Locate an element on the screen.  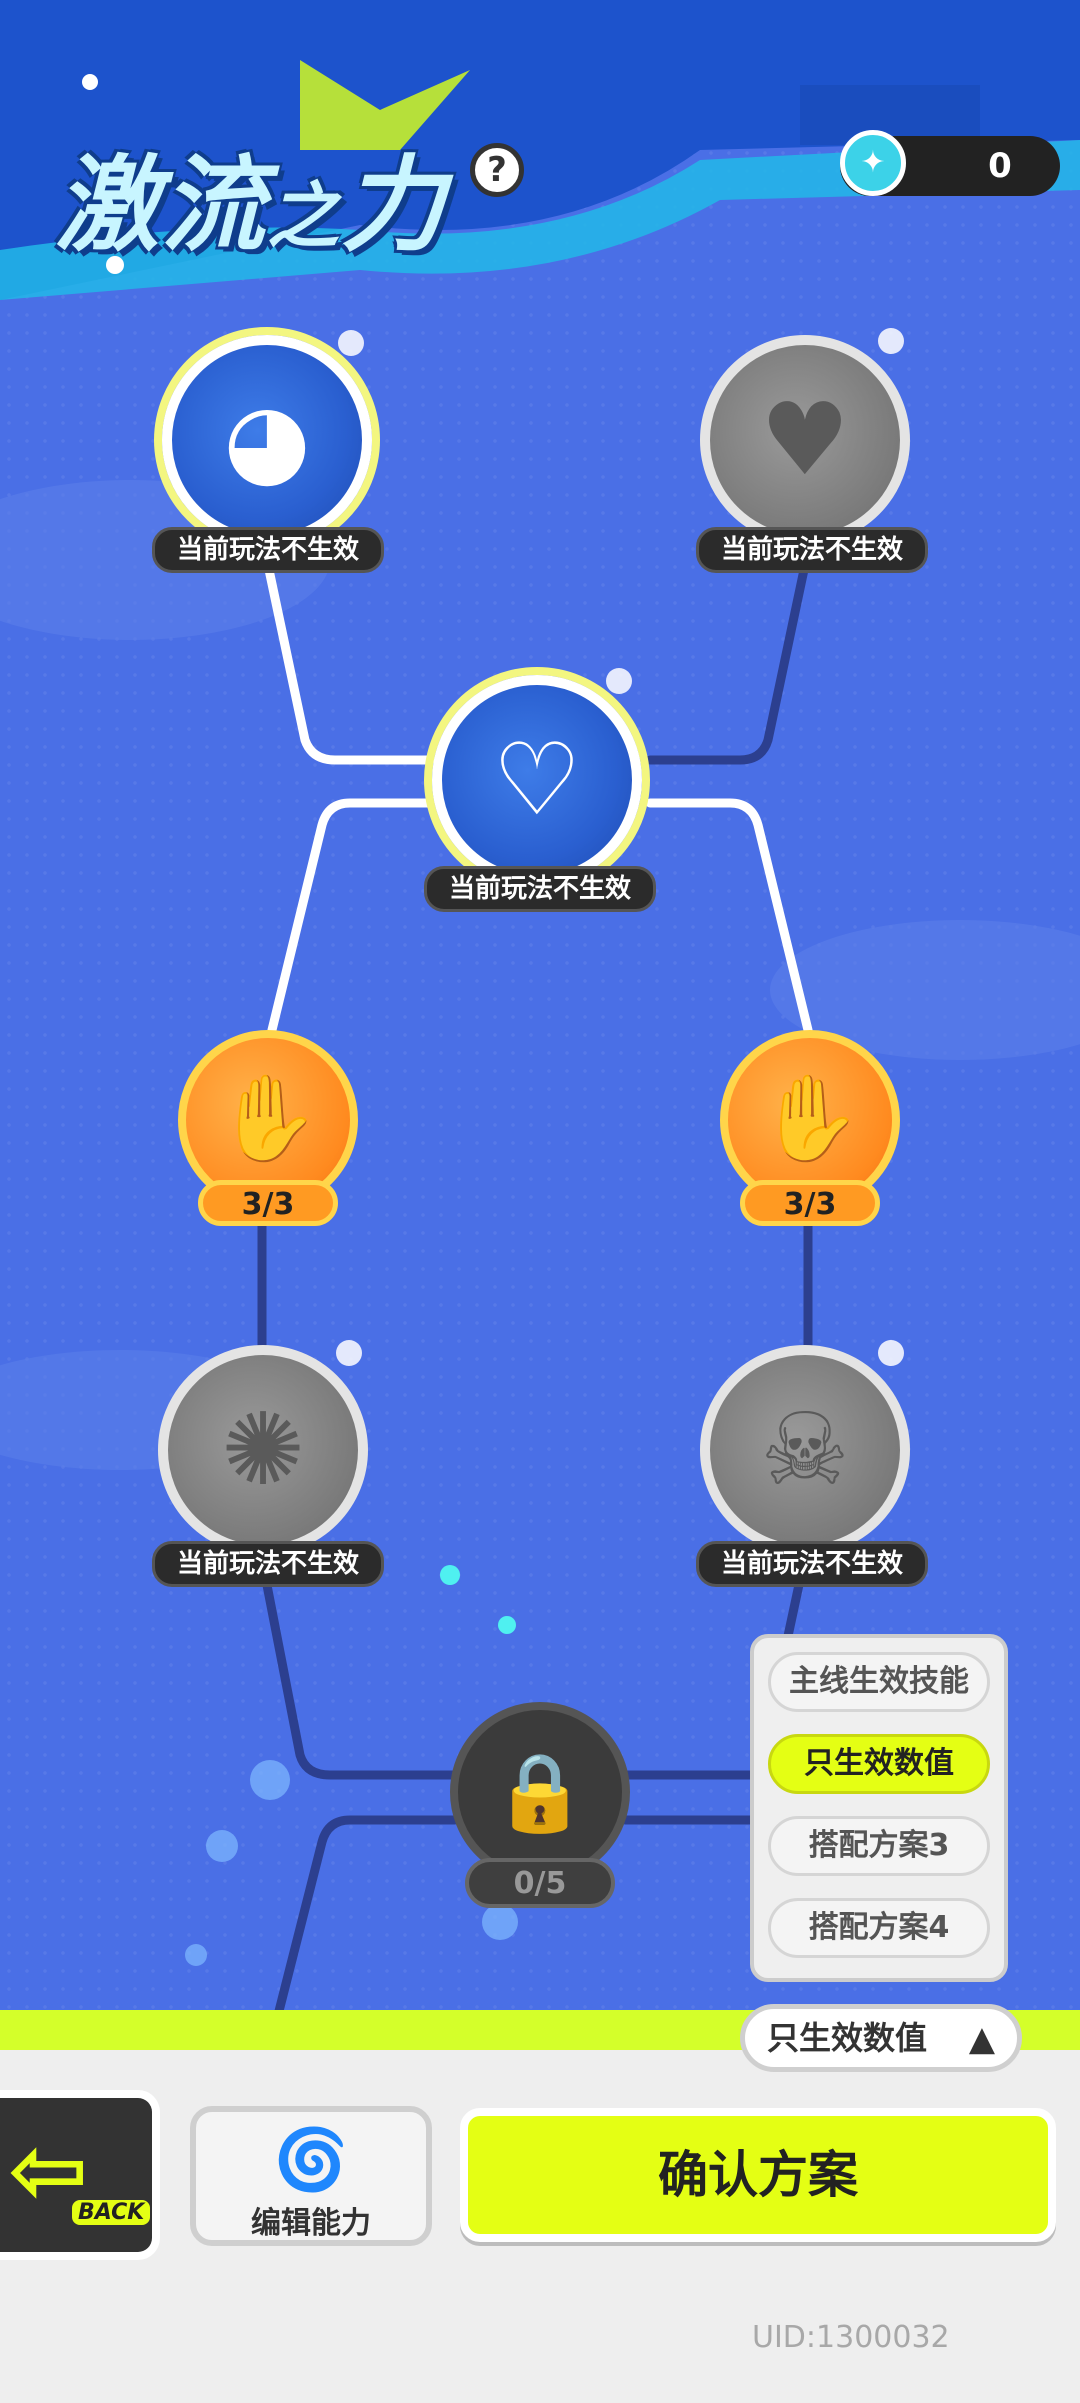
water-drop-icon: ✦ is located at coordinates (873, 163).